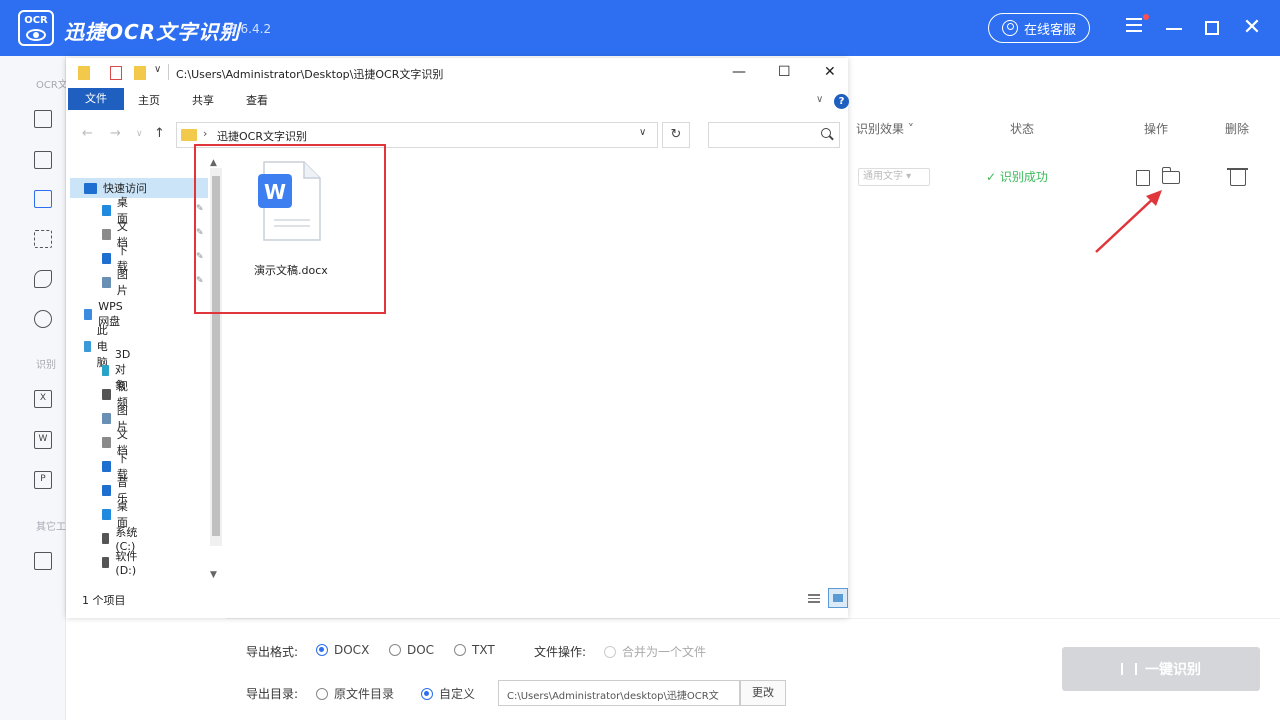 Image resolution: width=1280 pixels, height=720 pixels. I want to click on quick-access-chevron-icon: ∨, so click(157, 69).